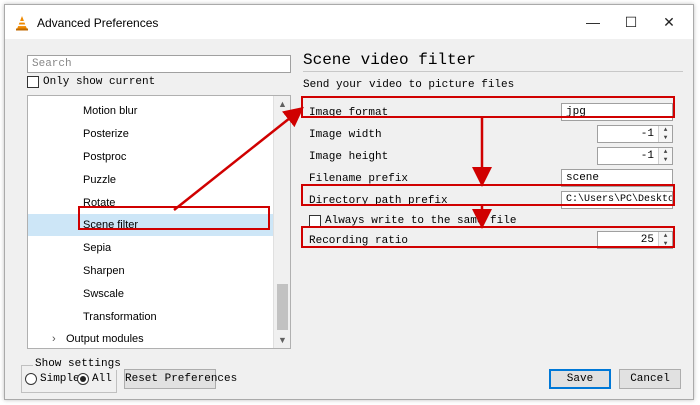  What do you see at coordinates (282, 307) in the screenshot?
I see `scrollbar-thumb` at bounding box center [282, 307].